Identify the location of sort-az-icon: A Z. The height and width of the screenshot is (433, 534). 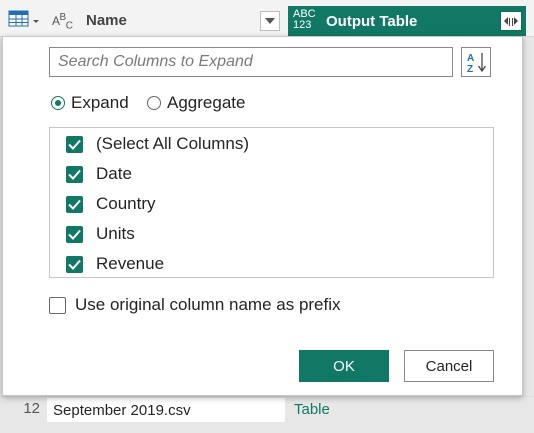
(477, 63).